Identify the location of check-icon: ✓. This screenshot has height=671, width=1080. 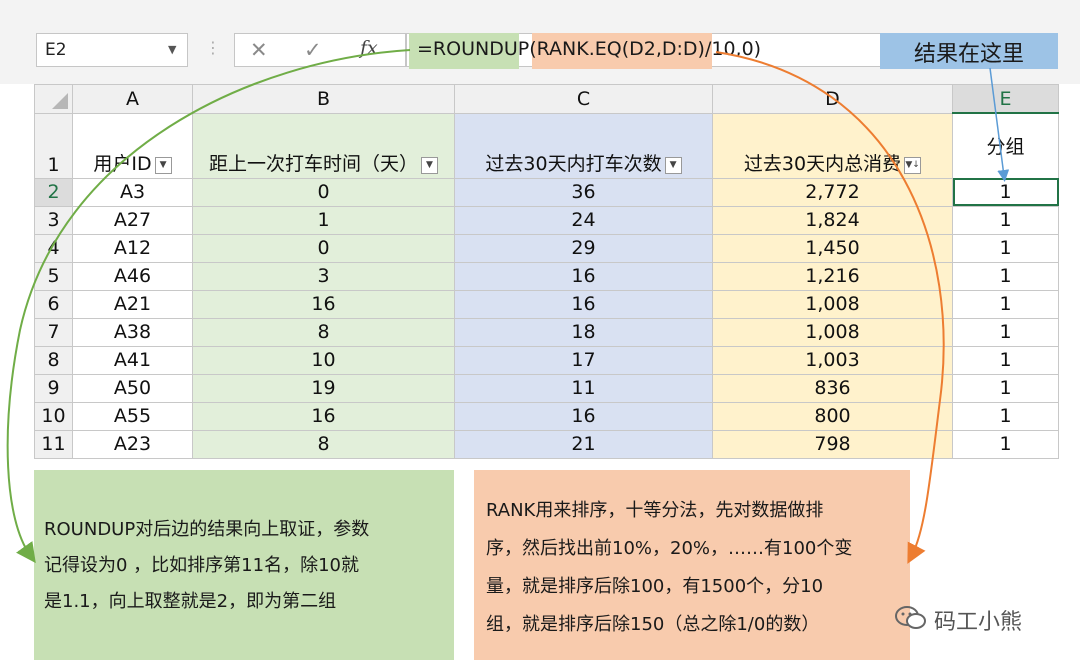
(313, 50).